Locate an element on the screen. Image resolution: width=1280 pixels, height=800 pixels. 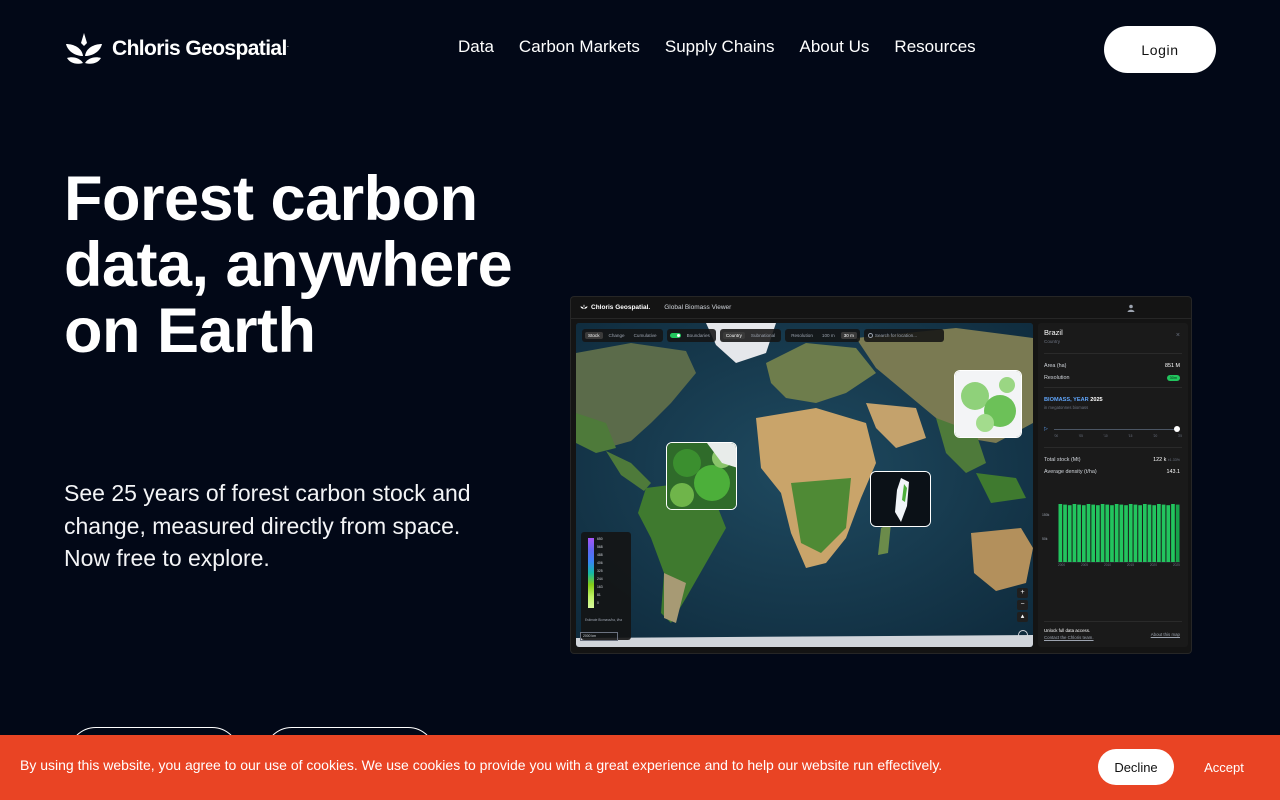
timeline-label: '20 is located at coordinates (1155, 436).